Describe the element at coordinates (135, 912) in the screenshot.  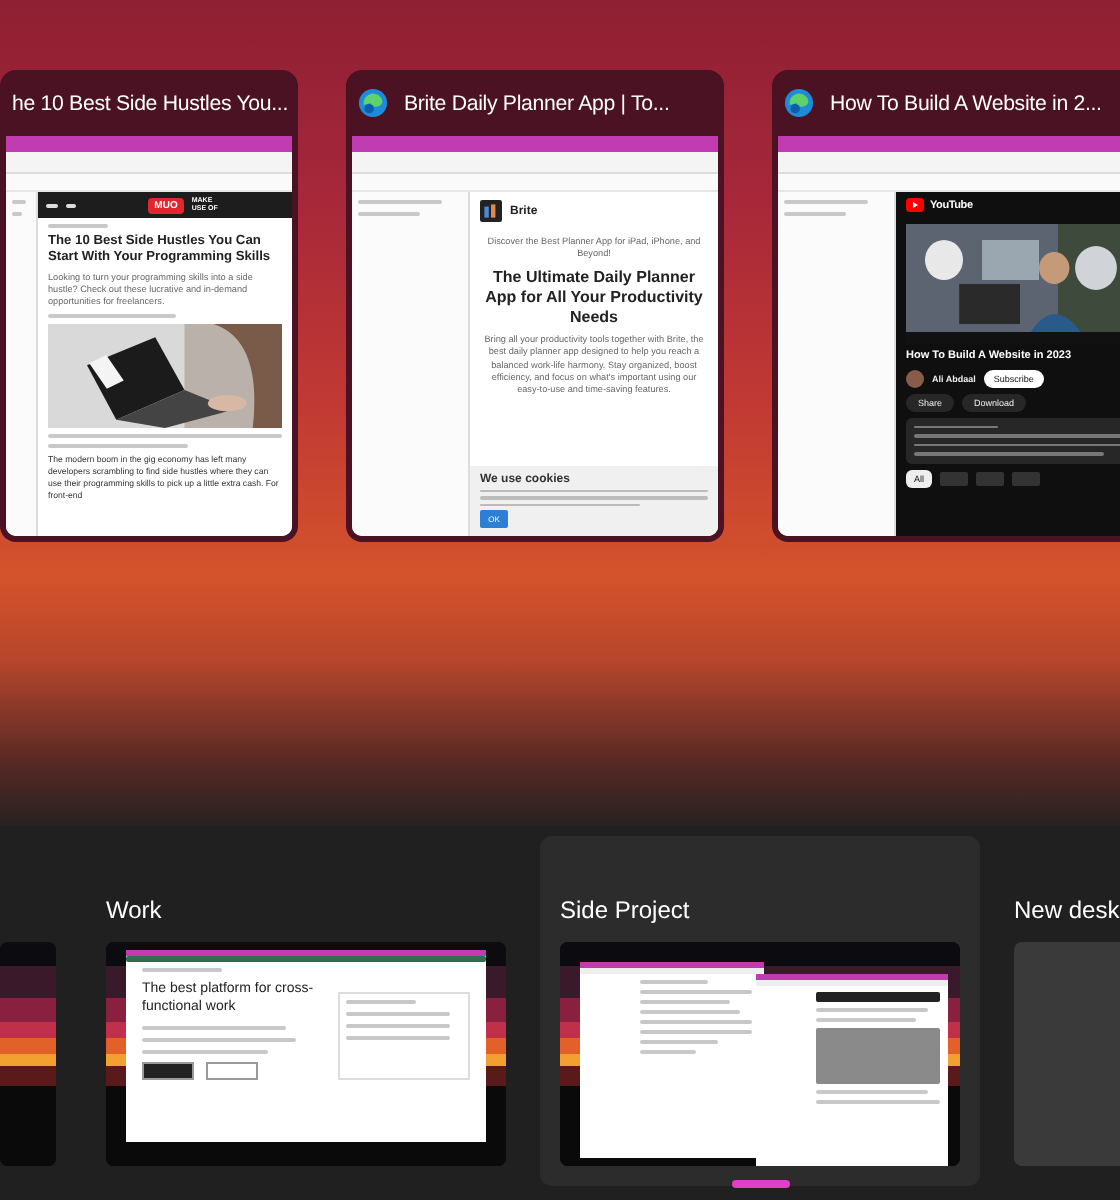
I see `desktop-label: Work` at that location.